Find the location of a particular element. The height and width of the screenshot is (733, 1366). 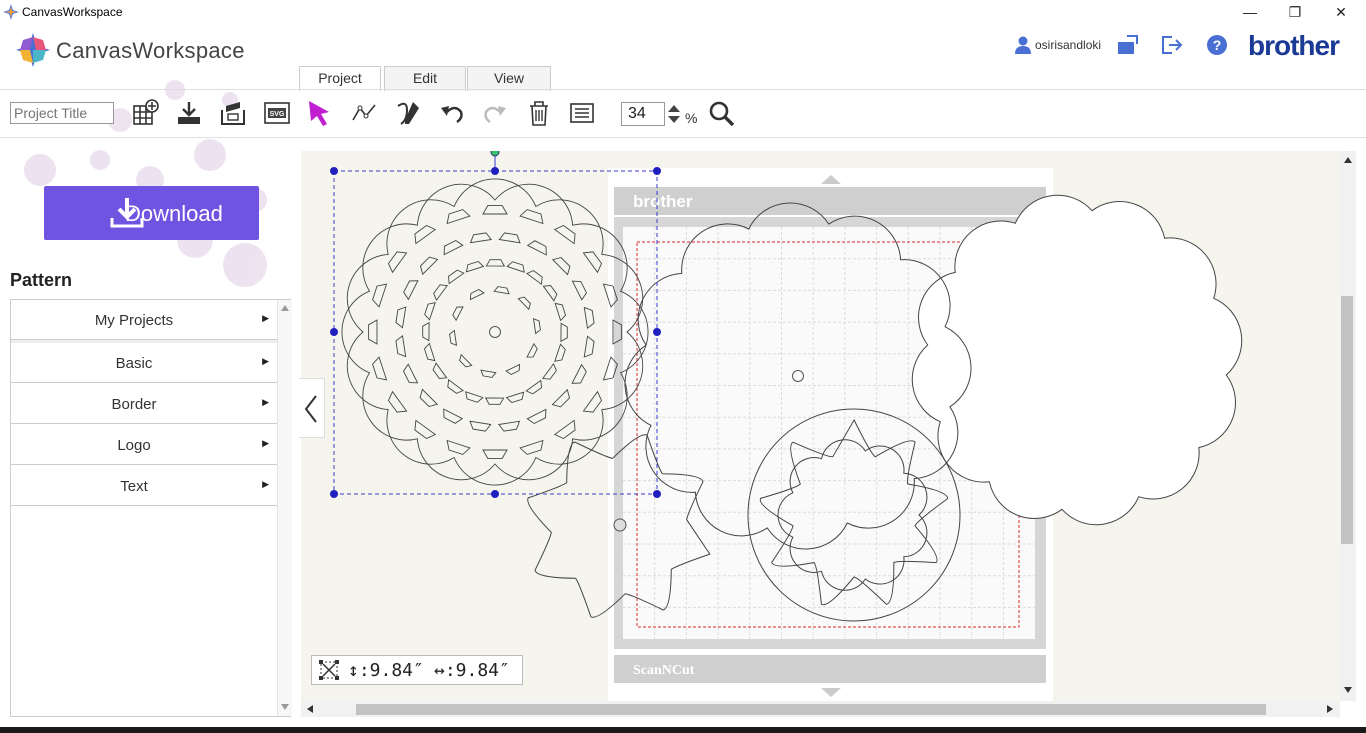

height-value: ↕:9.84″ is located at coordinates (386, 670).